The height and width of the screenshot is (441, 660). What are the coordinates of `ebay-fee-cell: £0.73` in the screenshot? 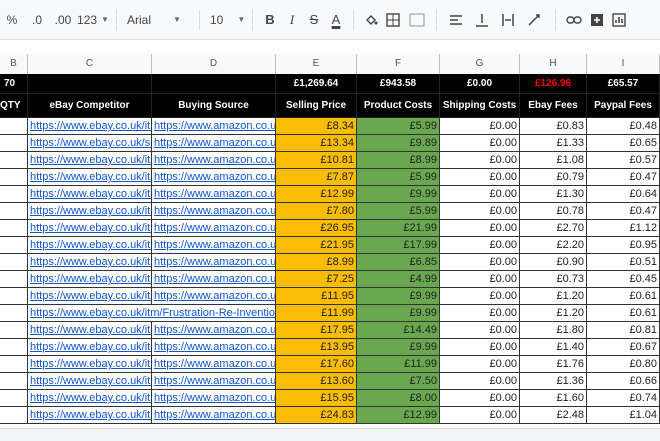 It's located at (553, 279).